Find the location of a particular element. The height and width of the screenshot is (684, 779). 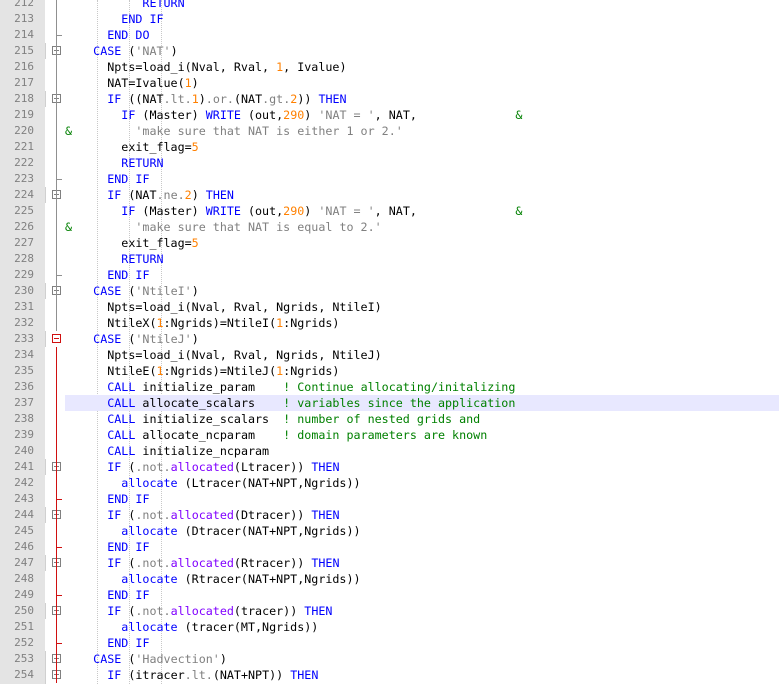

code-line: 235 NtileE(1:Ngrids)=NtileJ(1:Ngrids) is located at coordinates (389, 371).